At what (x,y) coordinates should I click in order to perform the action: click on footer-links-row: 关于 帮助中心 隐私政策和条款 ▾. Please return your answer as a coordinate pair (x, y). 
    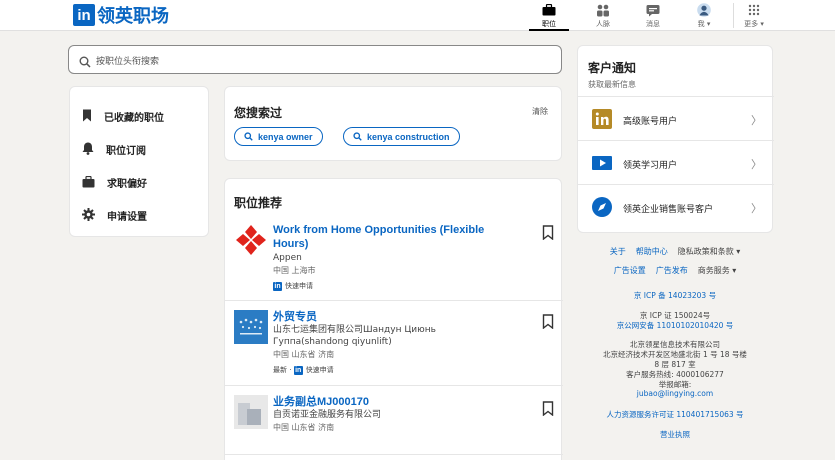
    Looking at the image, I should click on (675, 251).